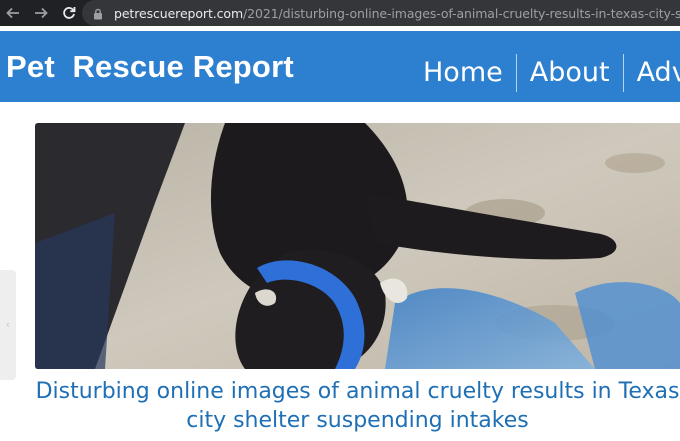 The height and width of the screenshot is (441, 680). What do you see at coordinates (652, 73) in the screenshot?
I see `nav-advertise: Adv` at bounding box center [652, 73].